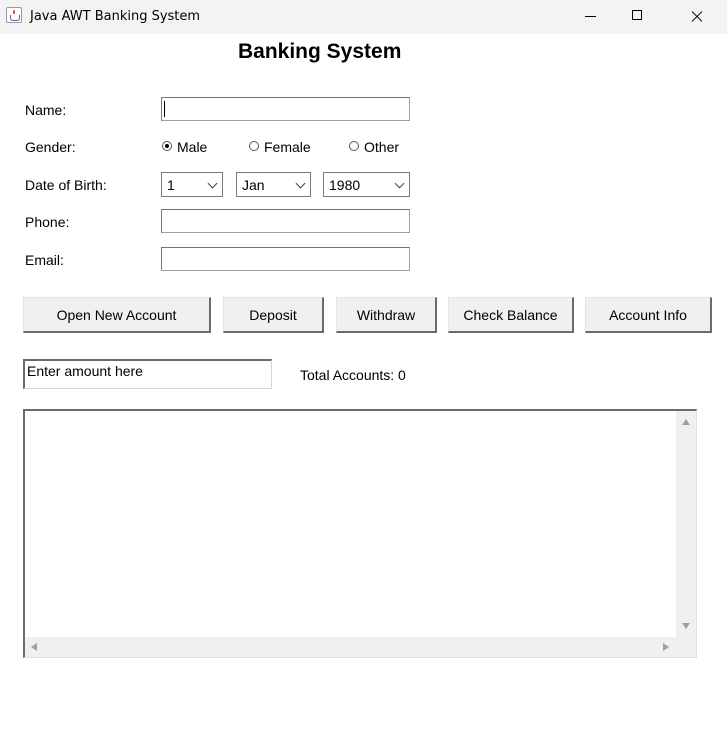  What do you see at coordinates (345, 185) in the screenshot?
I see `dob-year-value: 1980` at bounding box center [345, 185].